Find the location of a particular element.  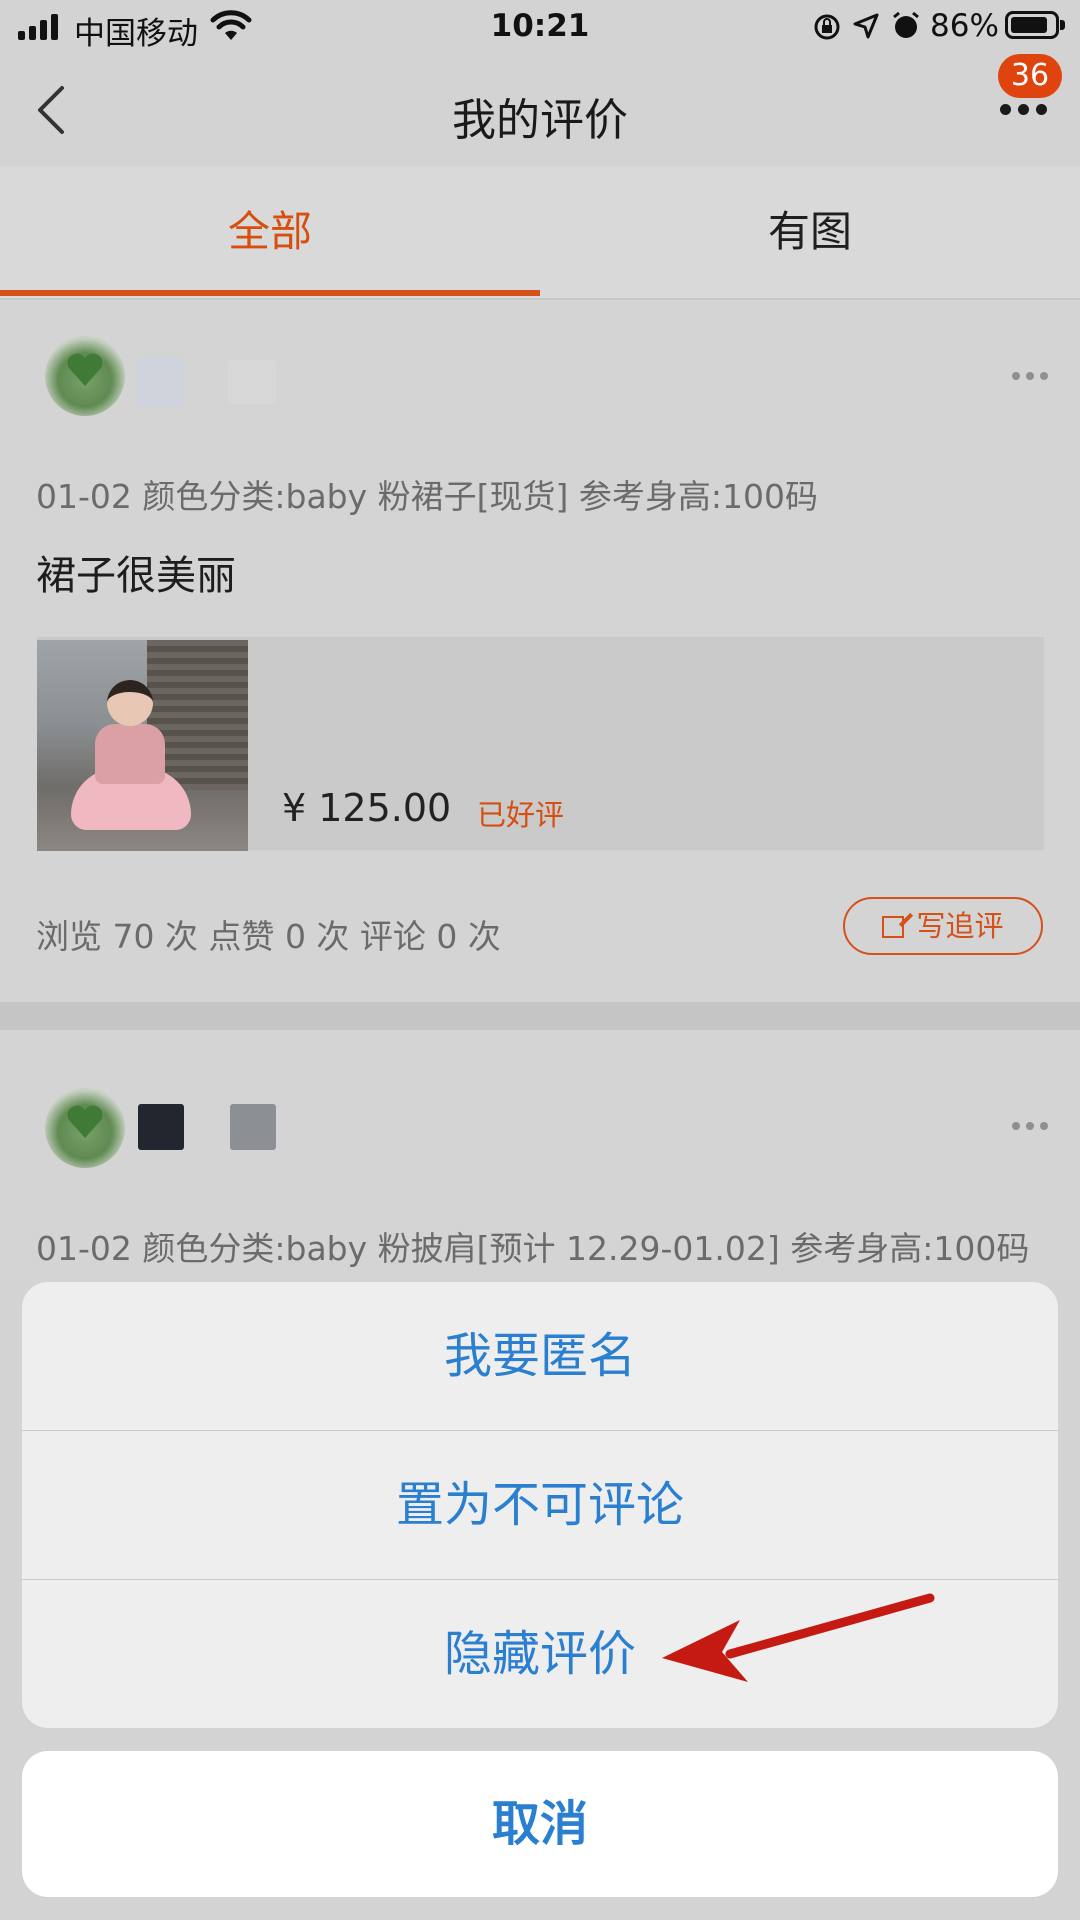

battery-percent: 86% is located at coordinates (964, 26).